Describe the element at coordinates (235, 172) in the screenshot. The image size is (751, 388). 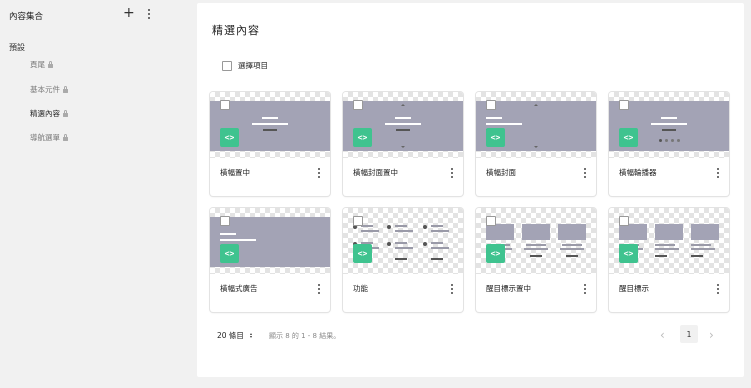
I see `card-label: 橫幅置中` at that location.